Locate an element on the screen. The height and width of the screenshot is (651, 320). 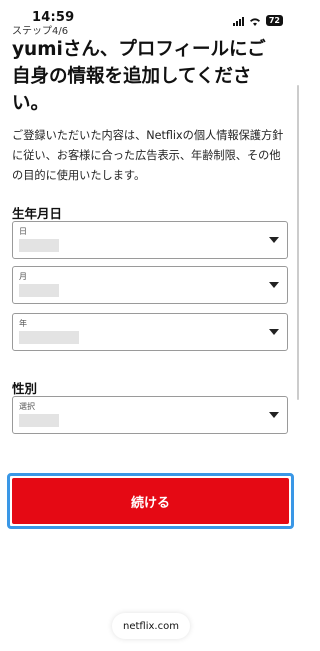
page-title: yumiさん、プロフィールにご自身の情報を追加してください。 is located at coordinates (139, 76).